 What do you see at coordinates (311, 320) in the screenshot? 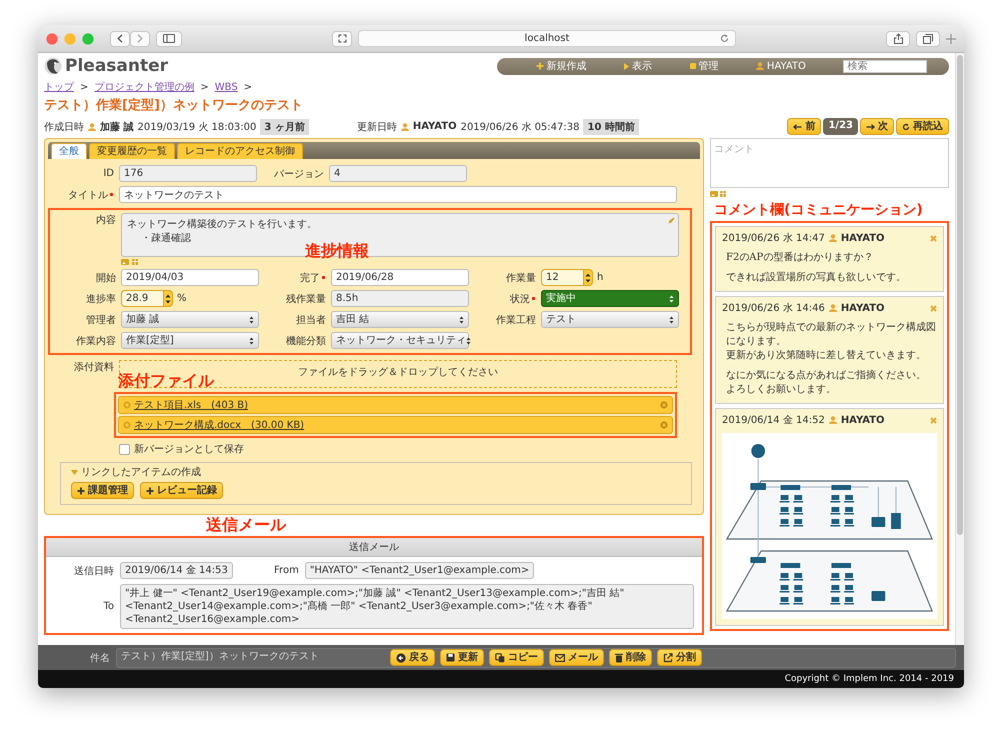
I see `field-label: 担当者` at bounding box center [311, 320].